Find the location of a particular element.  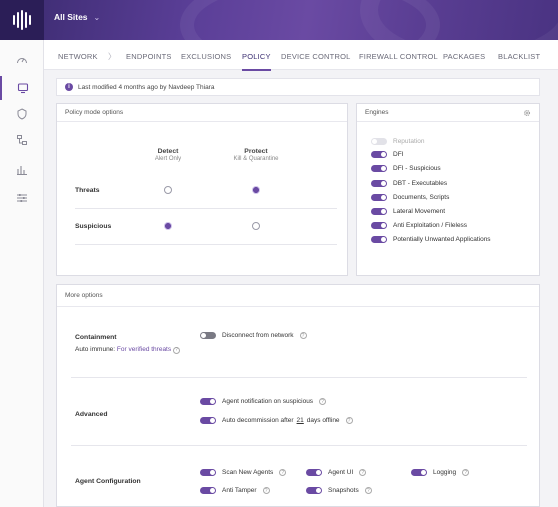

engine-row-pua: Potentially Unwanted Applications is located at coordinates (431, 239).